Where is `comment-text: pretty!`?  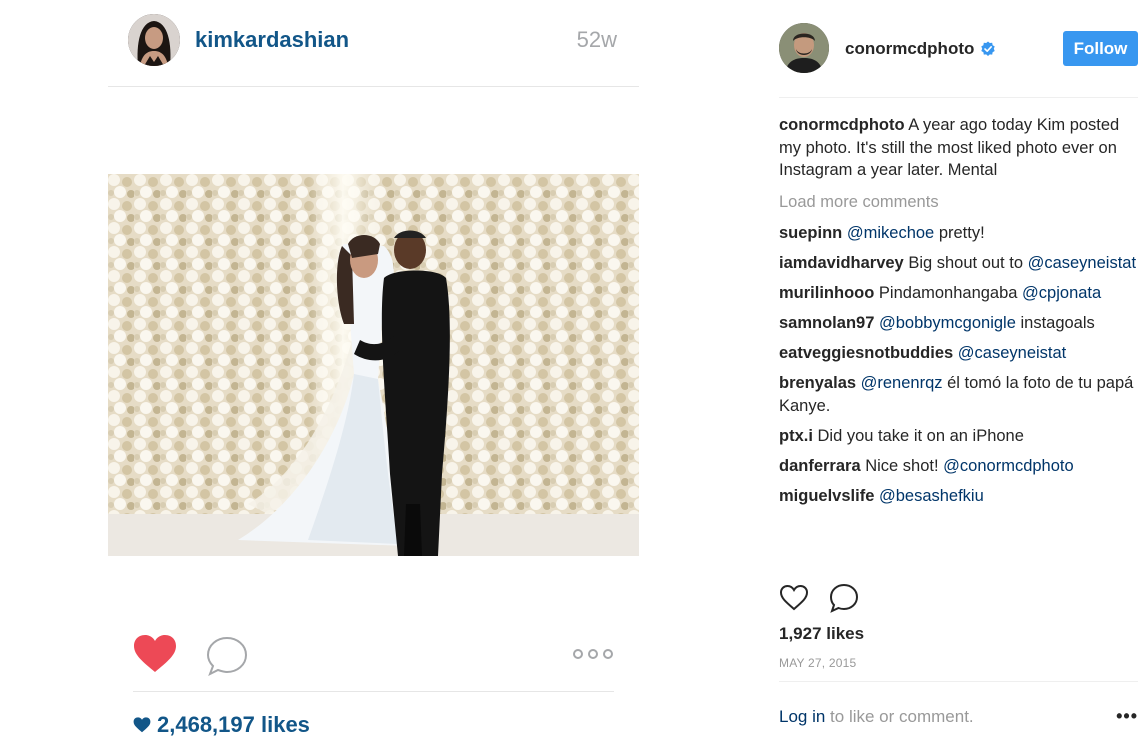 comment-text: pretty! is located at coordinates (959, 233).